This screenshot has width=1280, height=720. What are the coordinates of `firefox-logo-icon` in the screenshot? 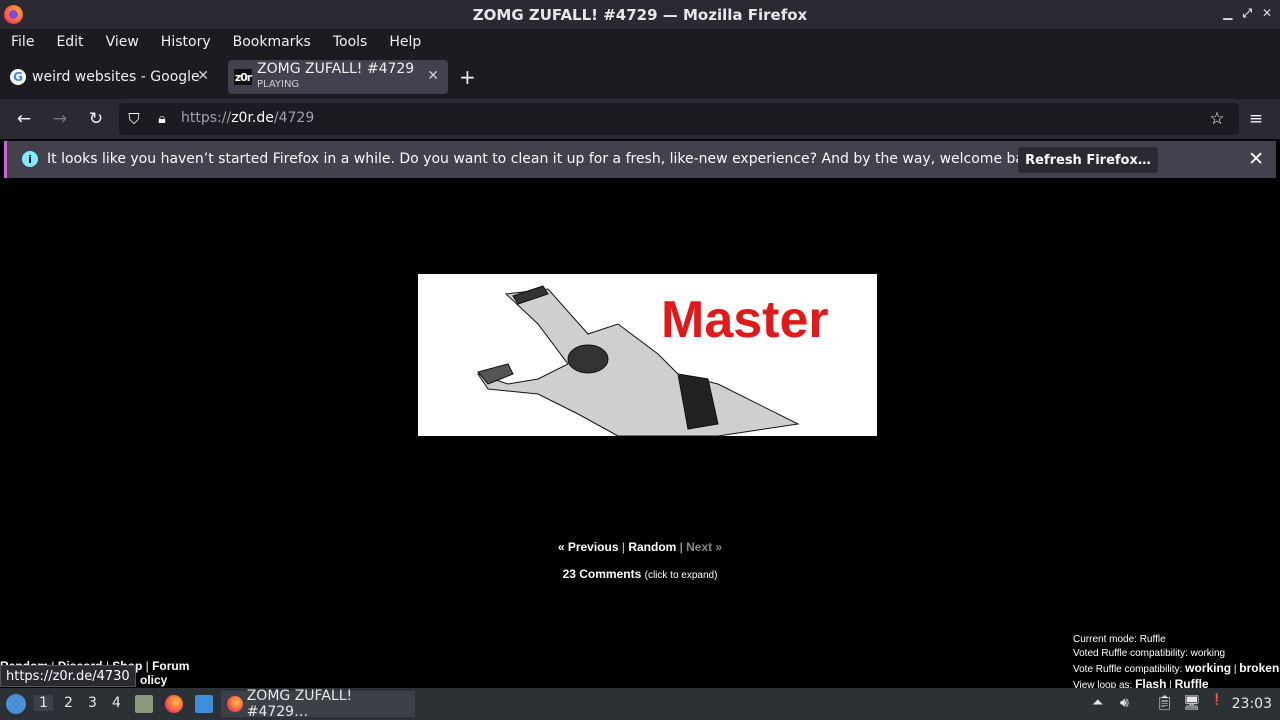 It's located at (13, 14).